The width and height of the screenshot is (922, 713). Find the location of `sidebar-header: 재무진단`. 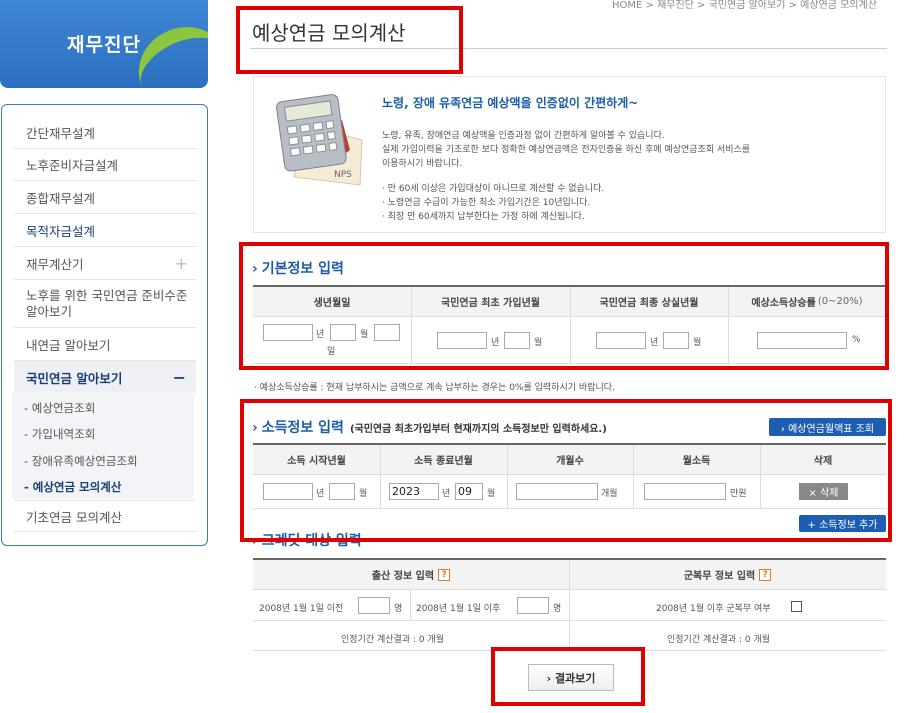

sidebar-header: 재무진단 is located at coordinates (104, 44).